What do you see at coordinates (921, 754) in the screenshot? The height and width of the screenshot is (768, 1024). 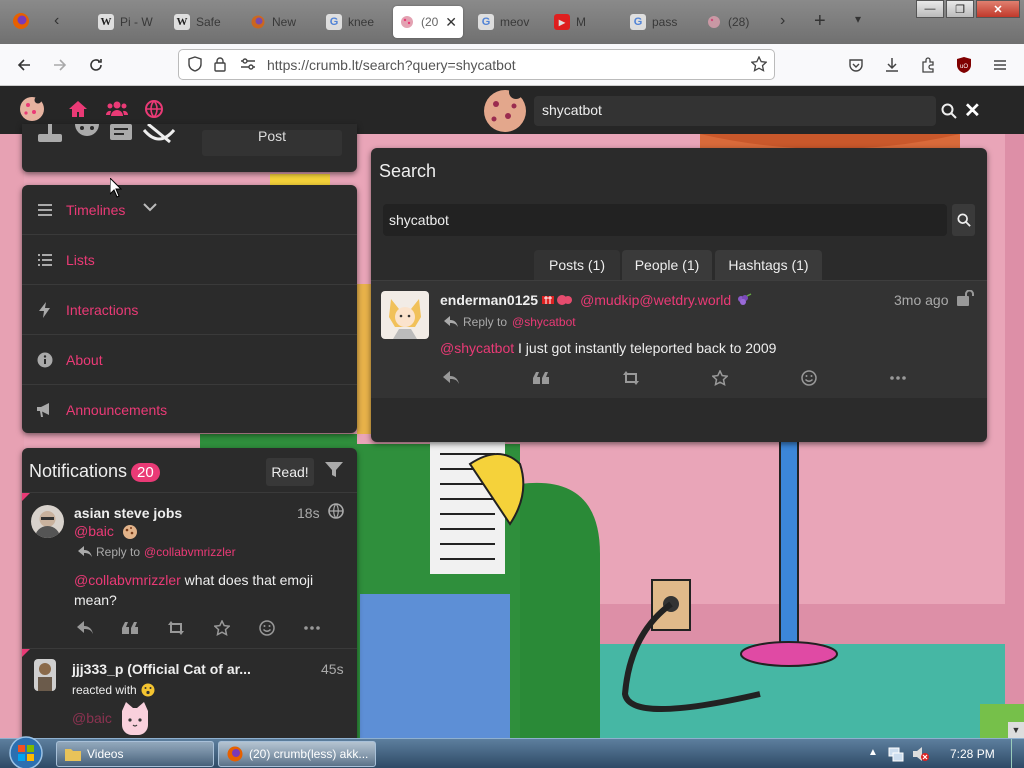 I see `volume-muted-icon` at bounding box center [921, 754].